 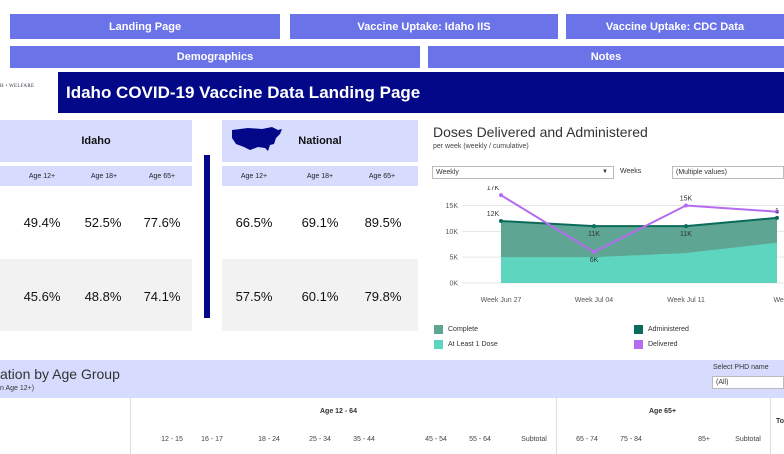 What do you see at coordinates (638, 344) in the screenshot?
I see `legend-delivered-swatch` at bounding box center [638, 344].